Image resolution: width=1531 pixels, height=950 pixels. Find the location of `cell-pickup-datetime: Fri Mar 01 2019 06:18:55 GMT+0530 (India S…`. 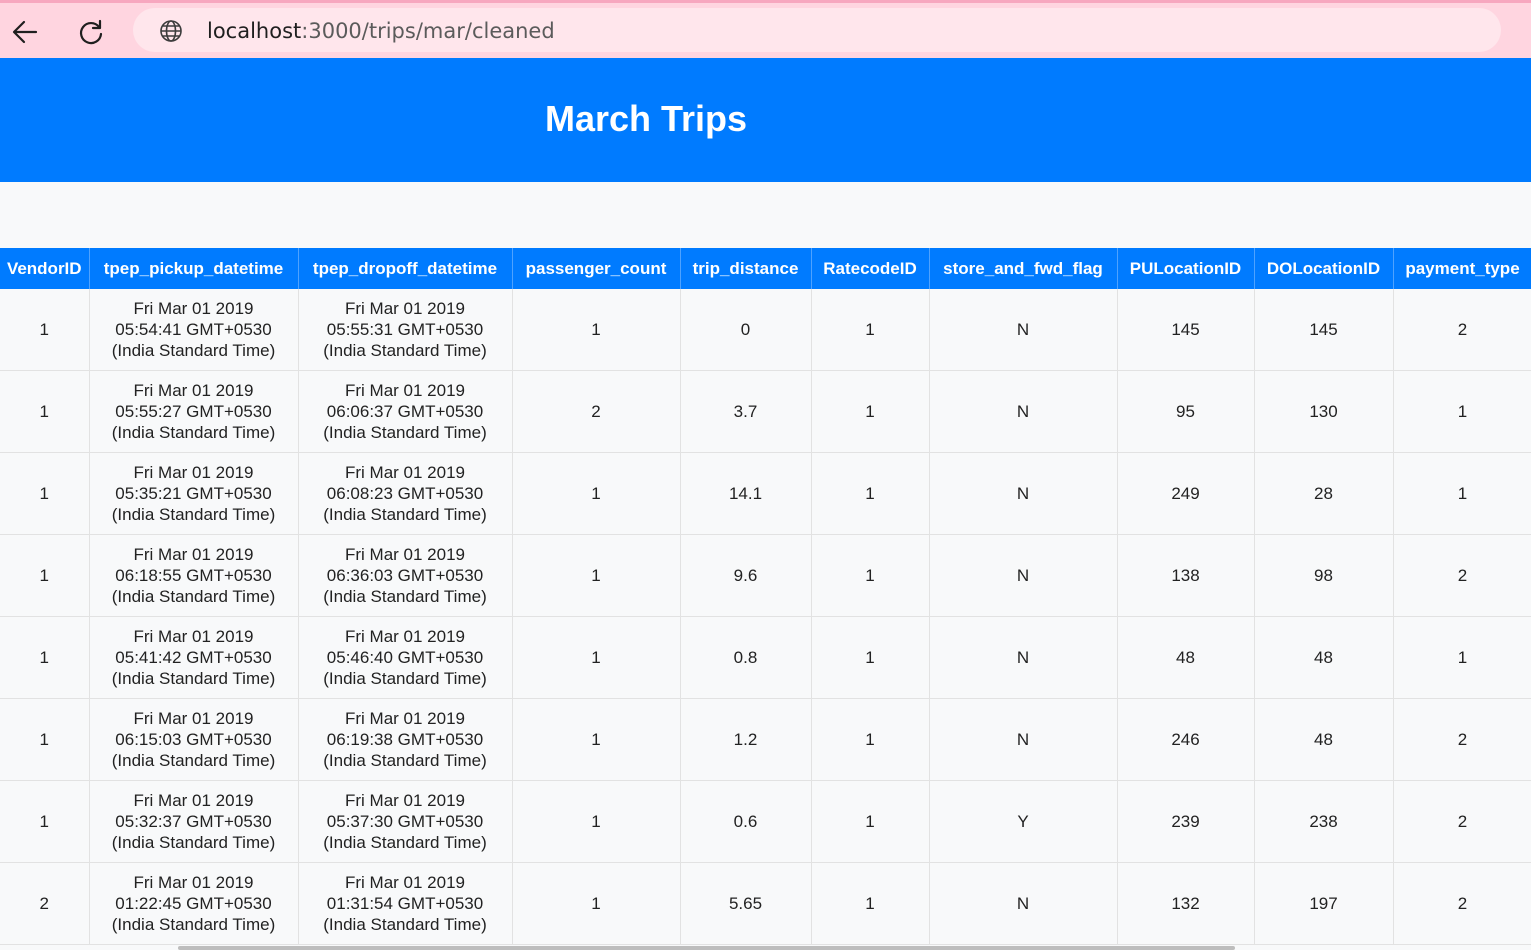

cell-pickup-datetime: Fri Mar 01 2019 06:18:55 GMT+0530 (India S… is located at coordinates (194, 575).